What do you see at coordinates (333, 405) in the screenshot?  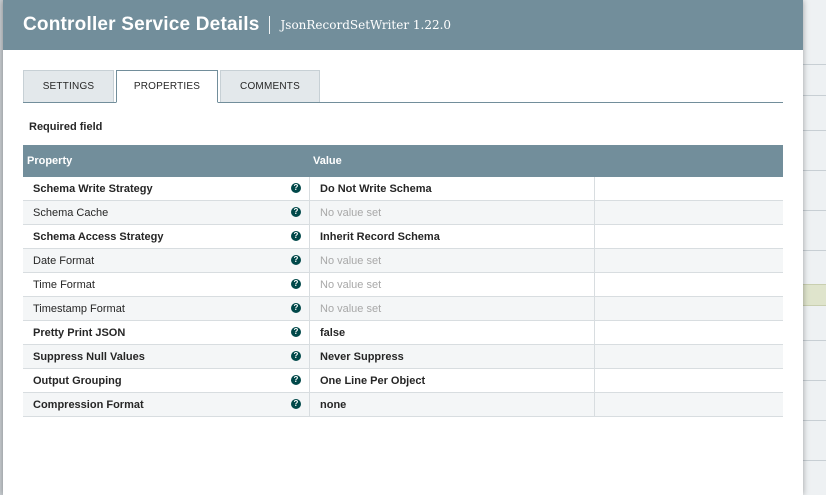 I see `property-value: none` at bounding box center [333, 405].